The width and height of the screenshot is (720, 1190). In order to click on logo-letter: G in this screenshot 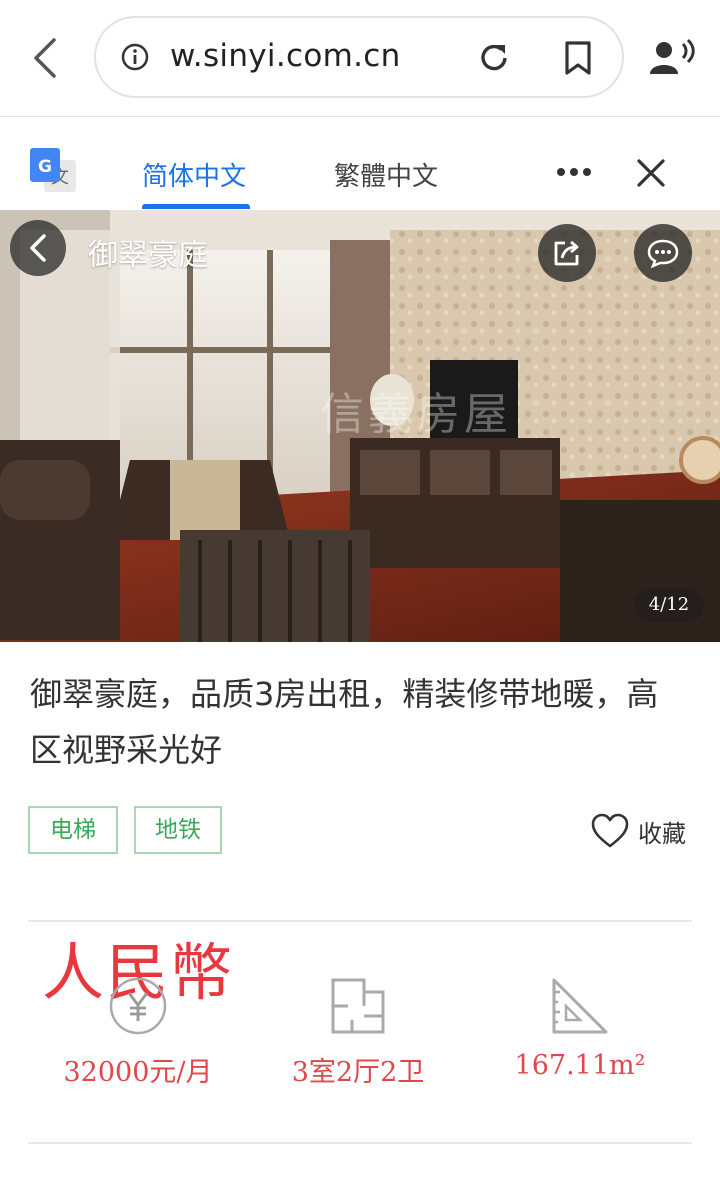, I will do `click(45, 167)`.